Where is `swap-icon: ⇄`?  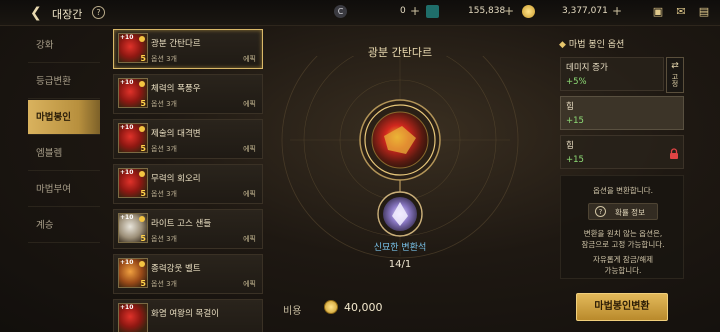 swap-icon: ⇄ is located at coordinates (675, 66).